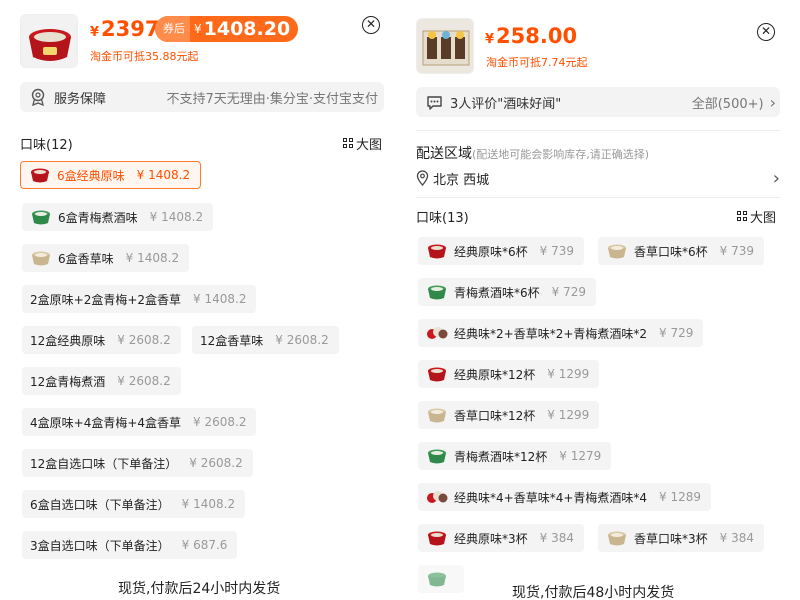  I want to click on option-chip-6-greenplum: 6盒青梅煮酒味 ¥ 1408.2, so click(118, 217).